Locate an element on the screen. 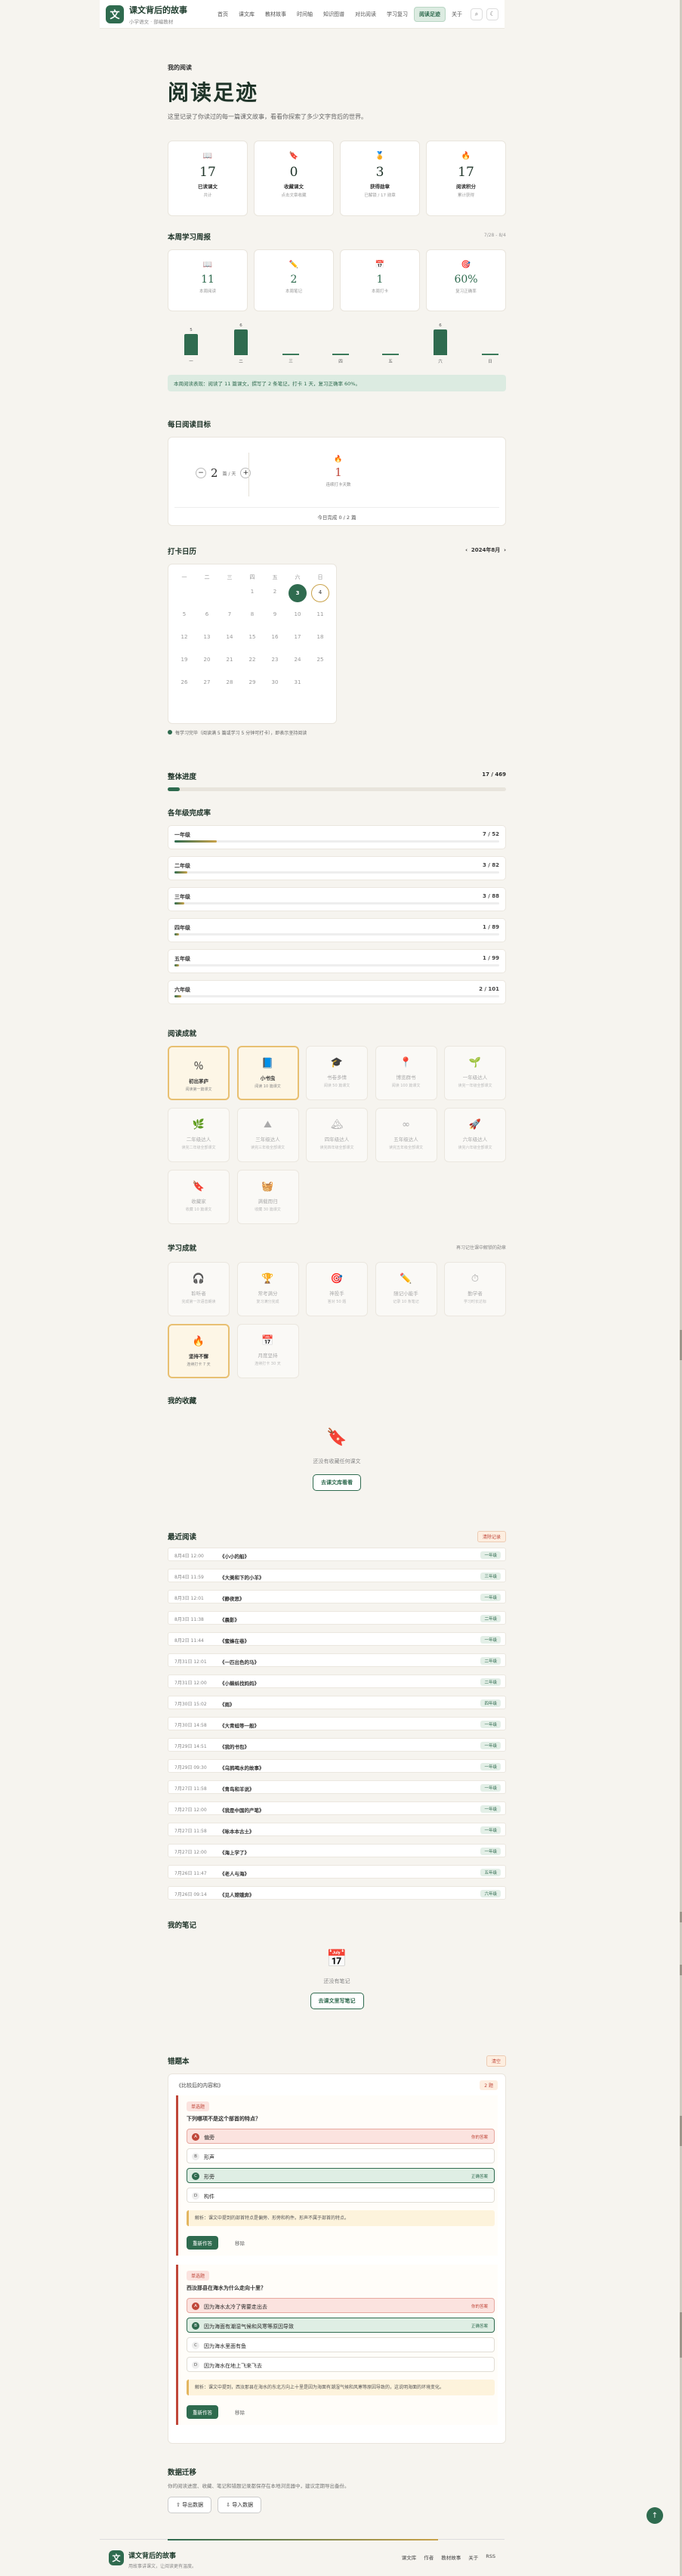  import-button: ⇩ 导入数据 is located at coordinates (240, 2505).